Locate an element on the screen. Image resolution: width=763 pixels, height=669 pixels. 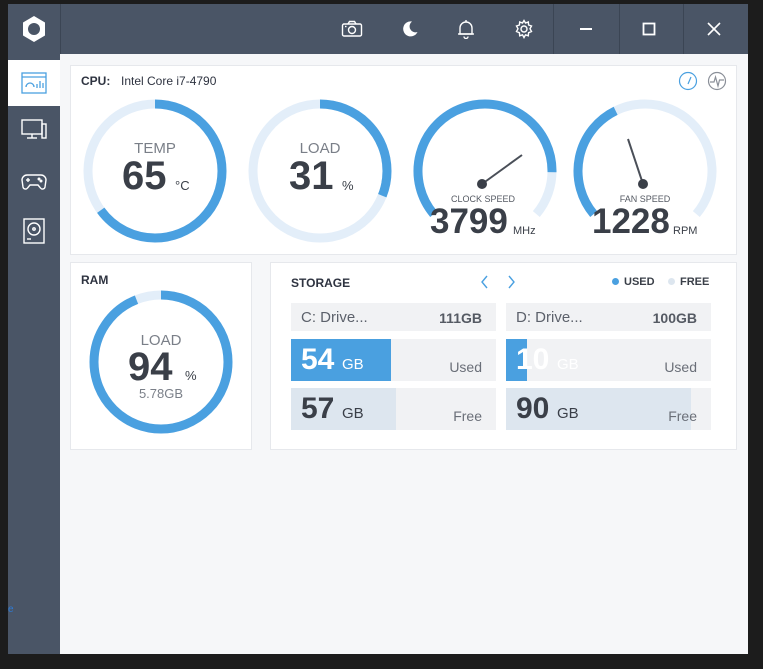
ram-card: RAM LOAD 94 % 5.78GB is located at coordinates (161, 356).